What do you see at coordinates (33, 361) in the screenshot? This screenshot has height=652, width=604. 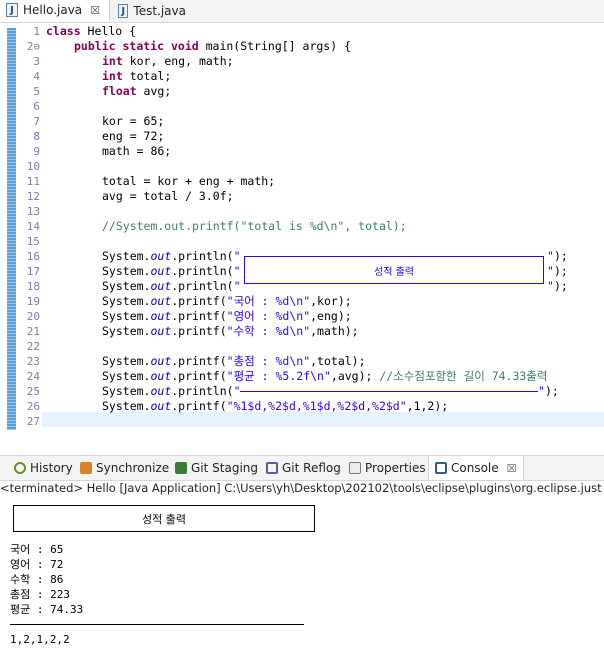 I see `line-number: 23` at bounding box center [33, 361].